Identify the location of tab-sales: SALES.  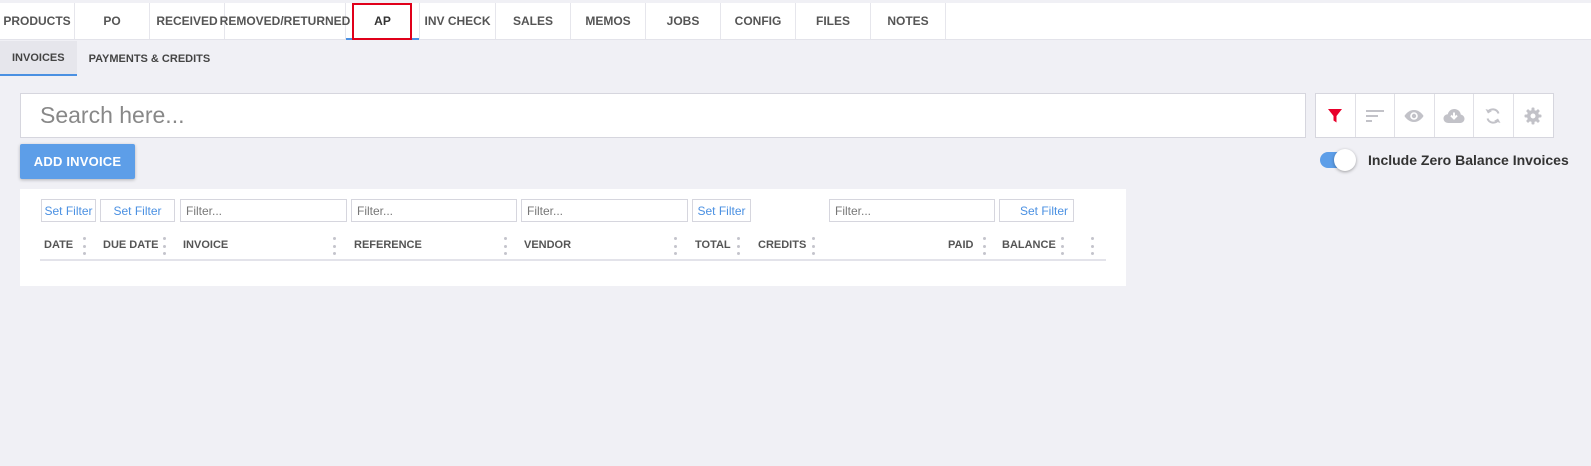
(533, 21).